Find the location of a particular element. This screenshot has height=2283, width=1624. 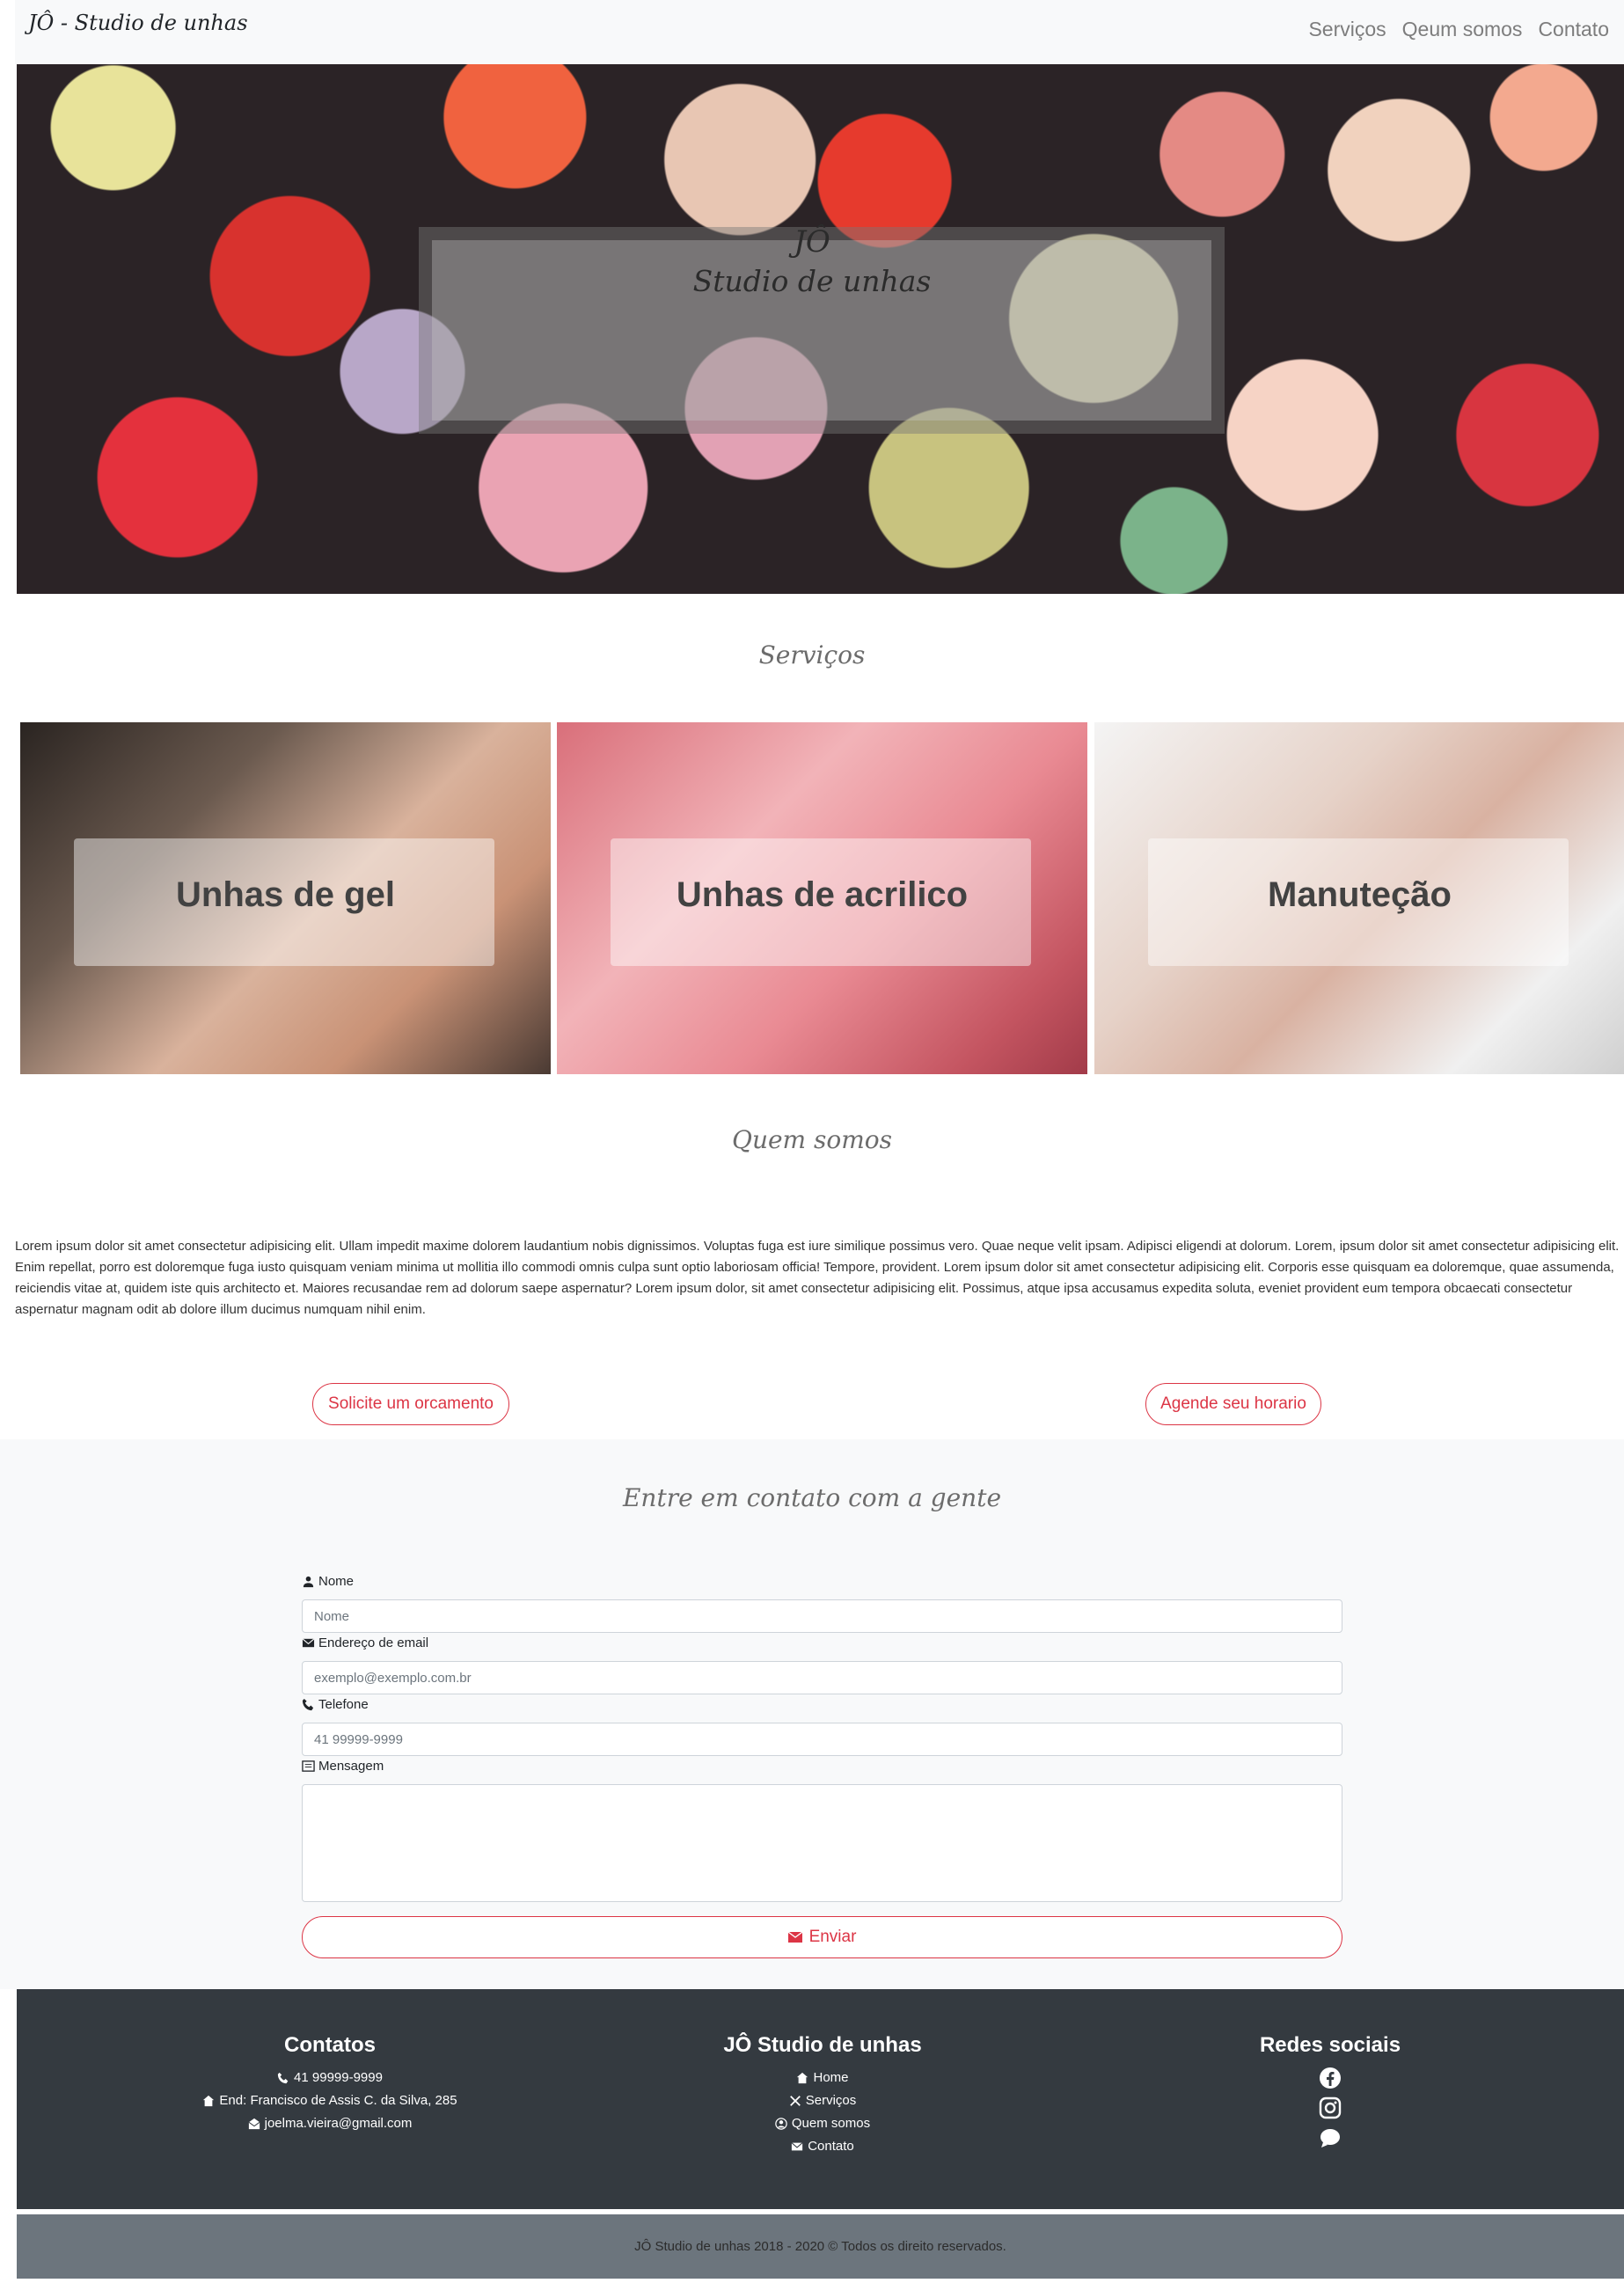

hero-title-line2: Studio de unhas is located at coordinates (812, 281).